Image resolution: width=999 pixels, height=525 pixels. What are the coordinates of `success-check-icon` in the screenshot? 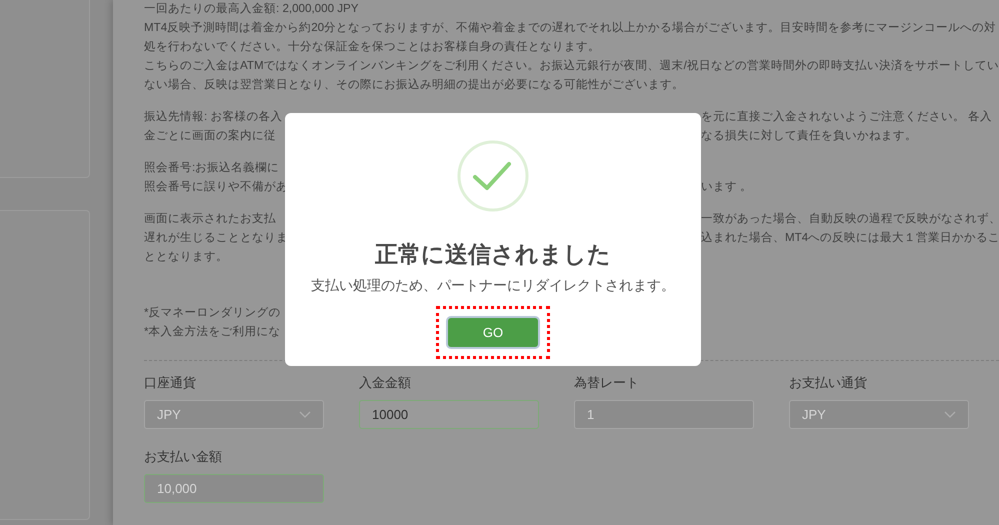 It's located at (493, 176).